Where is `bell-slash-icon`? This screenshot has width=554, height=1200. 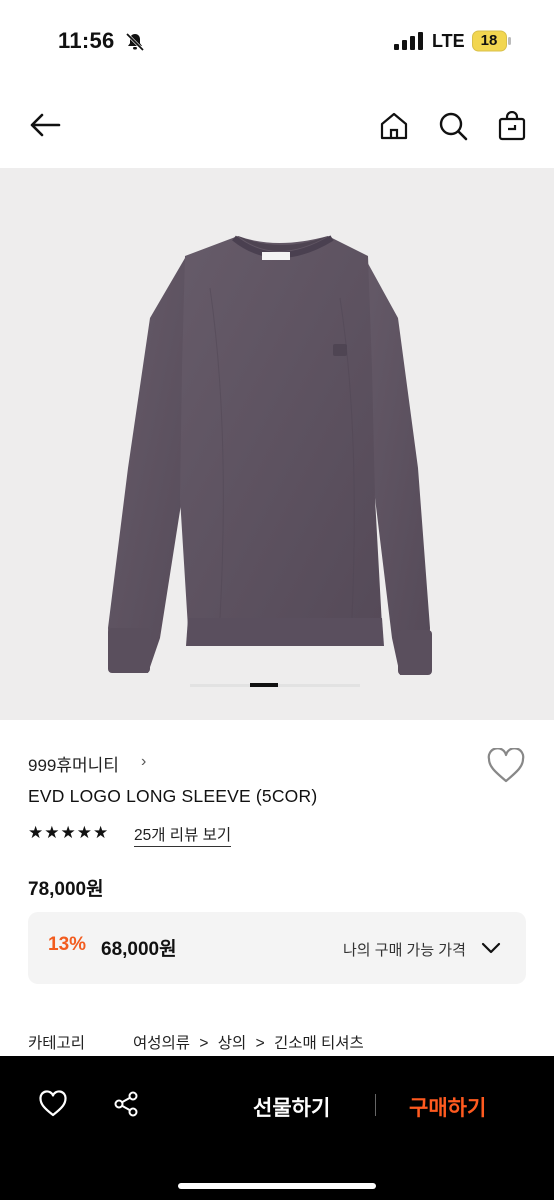 bell-slash-icon is located at coordinates (135, 42).